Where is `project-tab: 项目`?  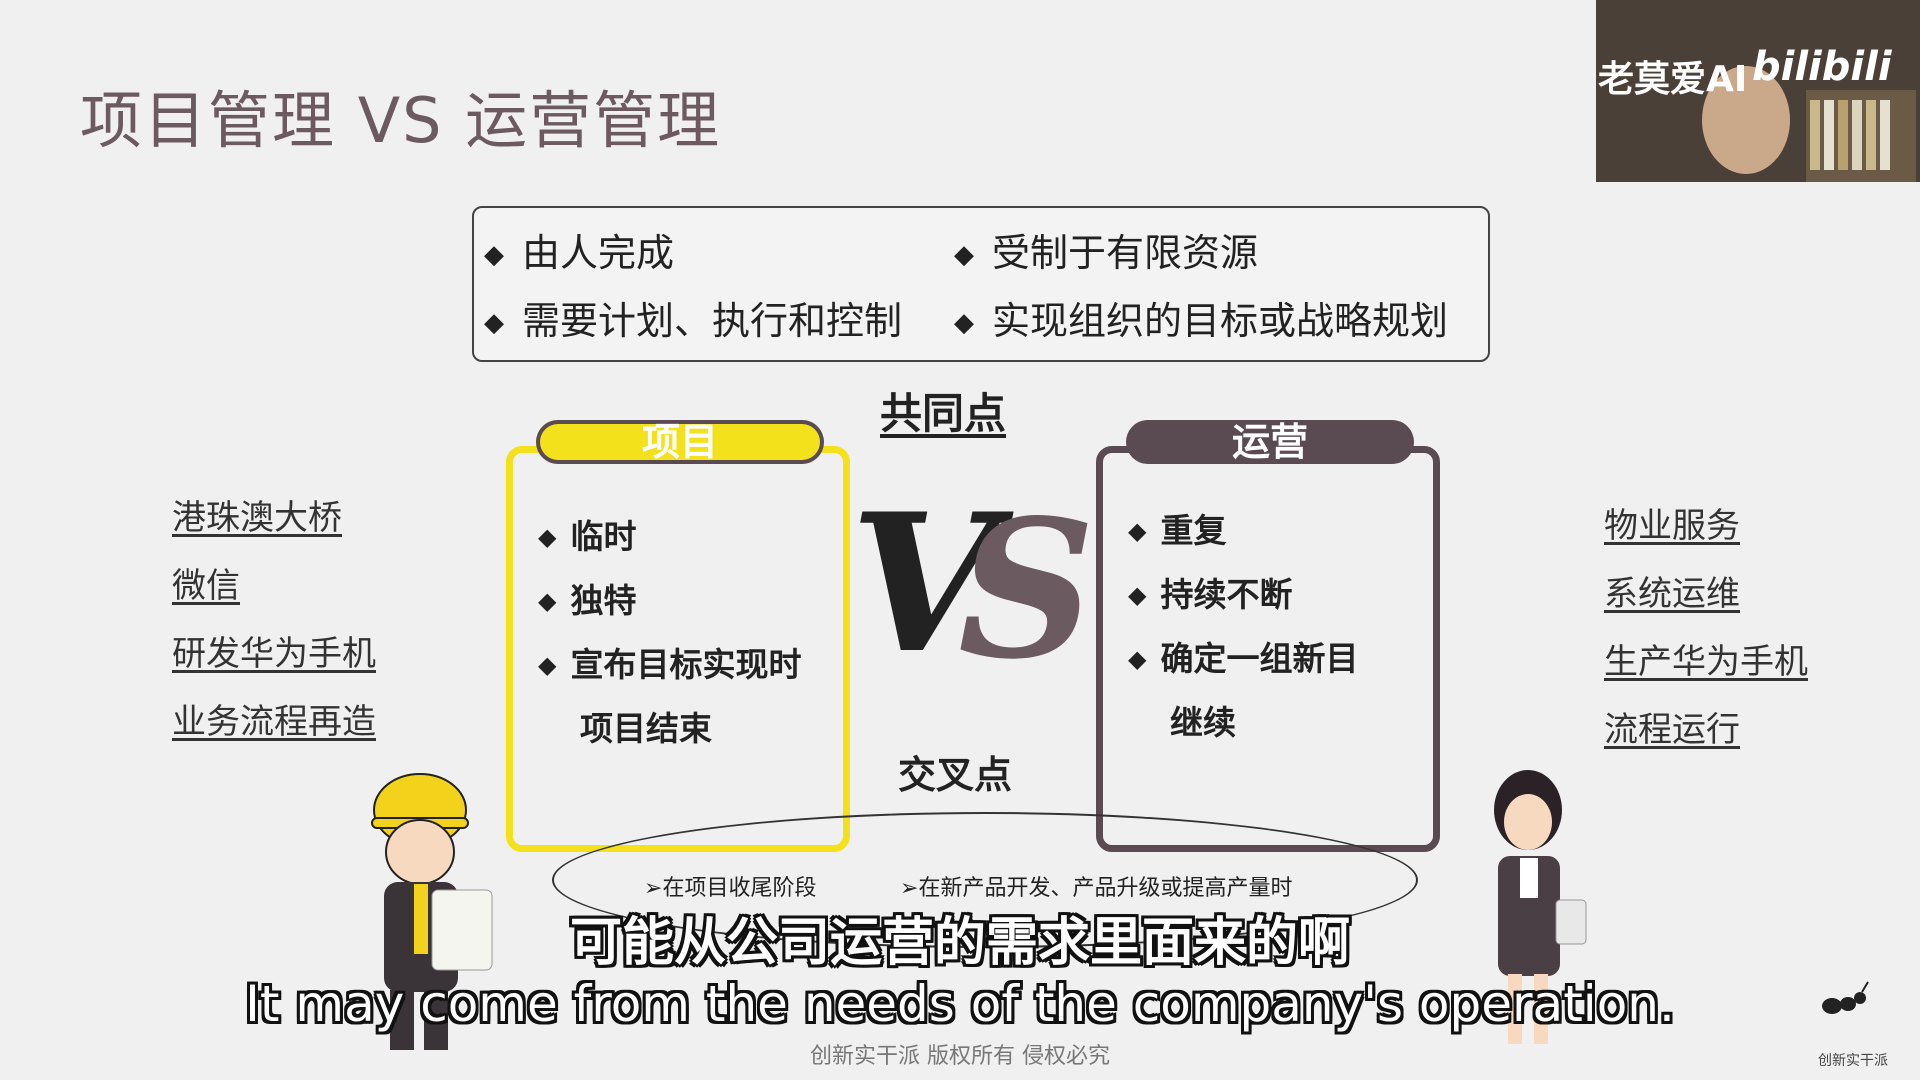
project-tab: 项目 is located at coordinates (680, 442).